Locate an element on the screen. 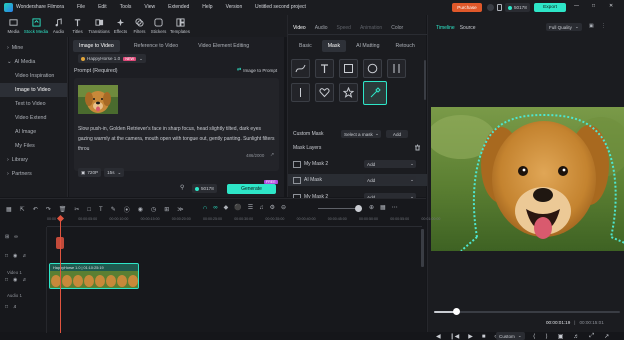 The width and height of the screenshot is (624, 340). preview-scrubber-handle is located at coordinates (456, 311).